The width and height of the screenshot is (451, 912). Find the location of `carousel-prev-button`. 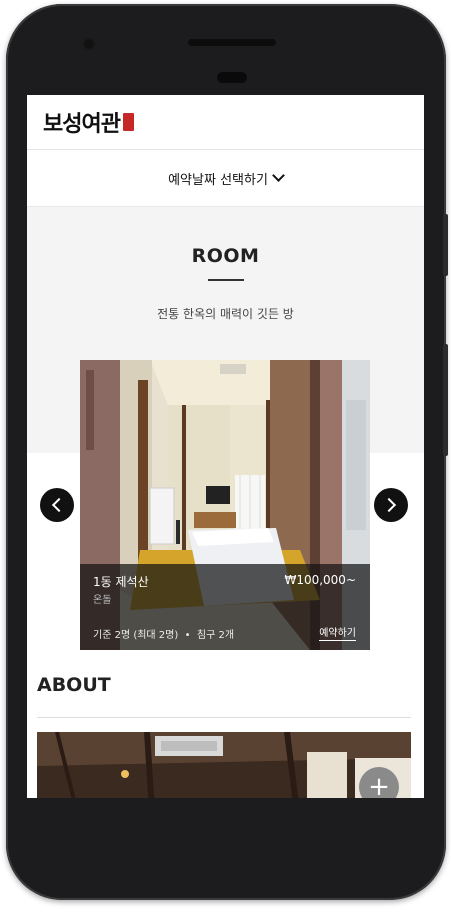

carousel-prev-button is located at coordinates (57, 505).